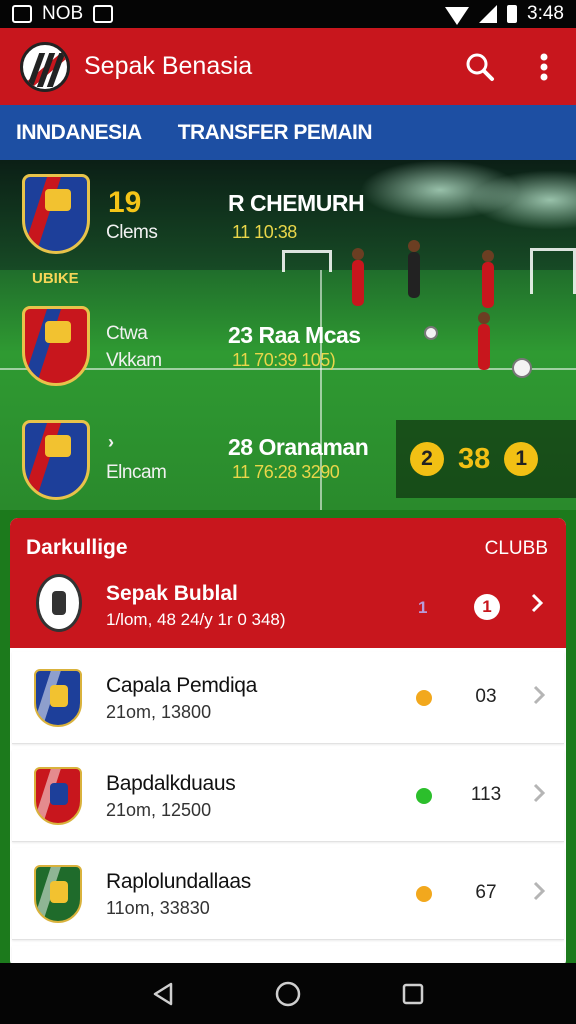 Image resolution: width=576 pixels, height=1024 pixels. What do you see at coordinates (288, 796) in the screenshot?
I see `club-row: Bapdalkduaus 21om, 12500 113` at bounding box center [288, 796].